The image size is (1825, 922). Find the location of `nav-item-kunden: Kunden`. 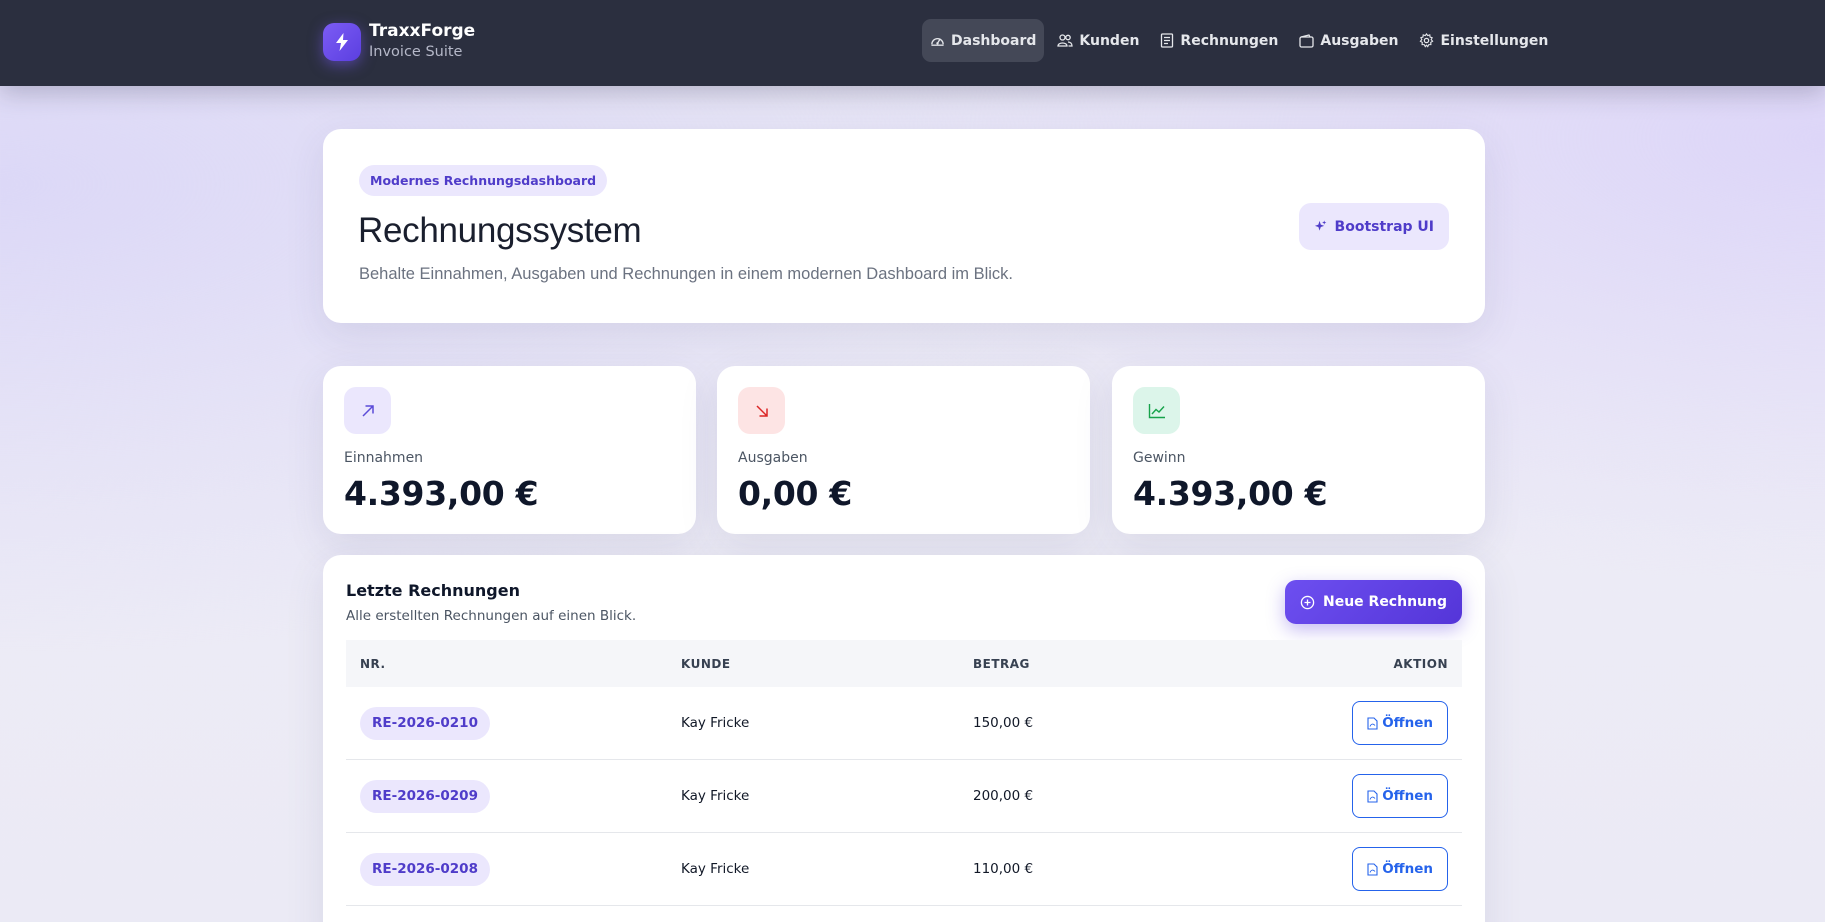

nav-item-kunden: Kunden is located at coordinates (1098, 40).